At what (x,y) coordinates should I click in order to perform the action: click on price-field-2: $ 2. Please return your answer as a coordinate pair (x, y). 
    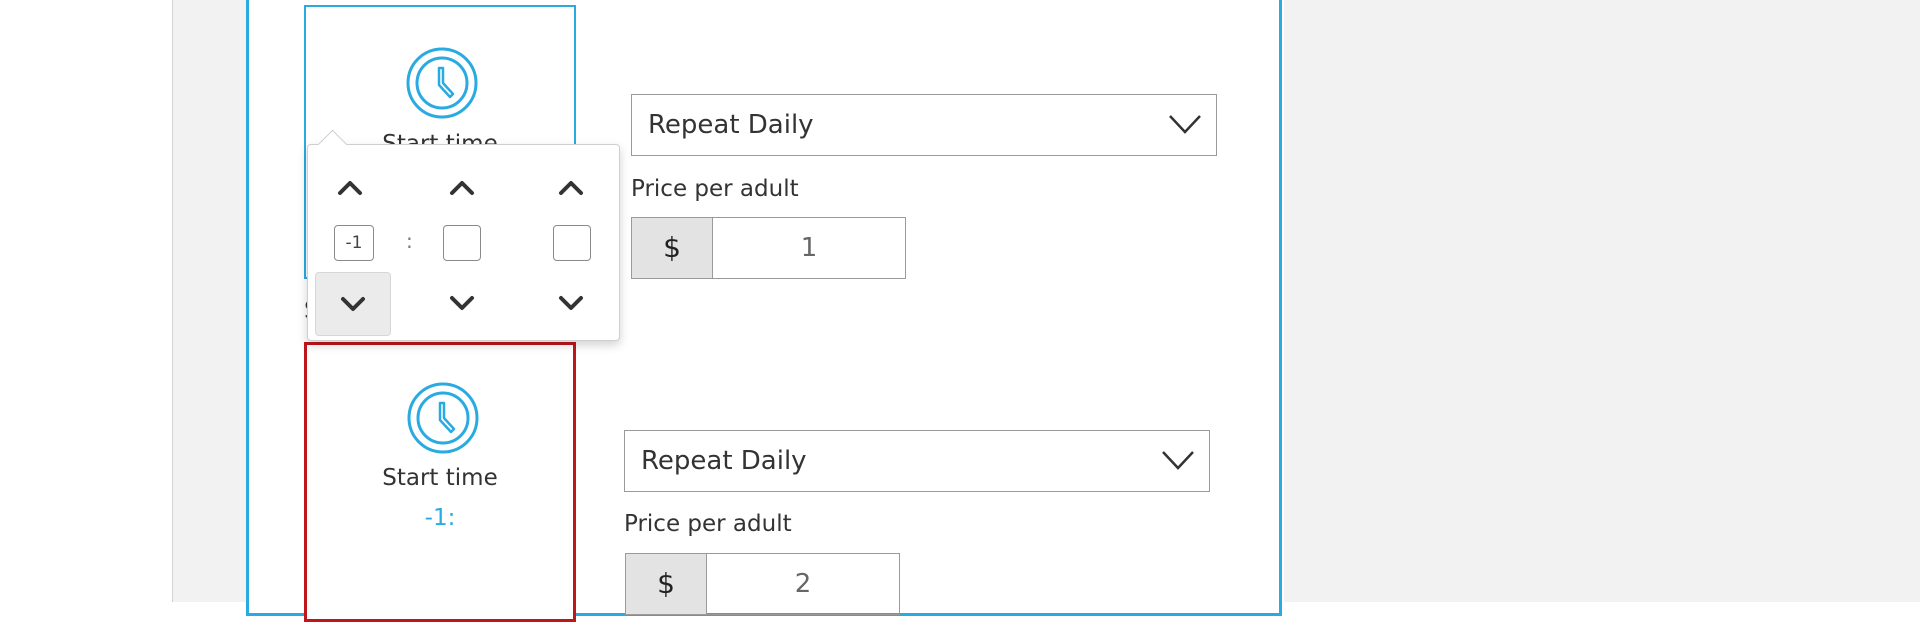
    Looking at the image, I should click on (762, 584).